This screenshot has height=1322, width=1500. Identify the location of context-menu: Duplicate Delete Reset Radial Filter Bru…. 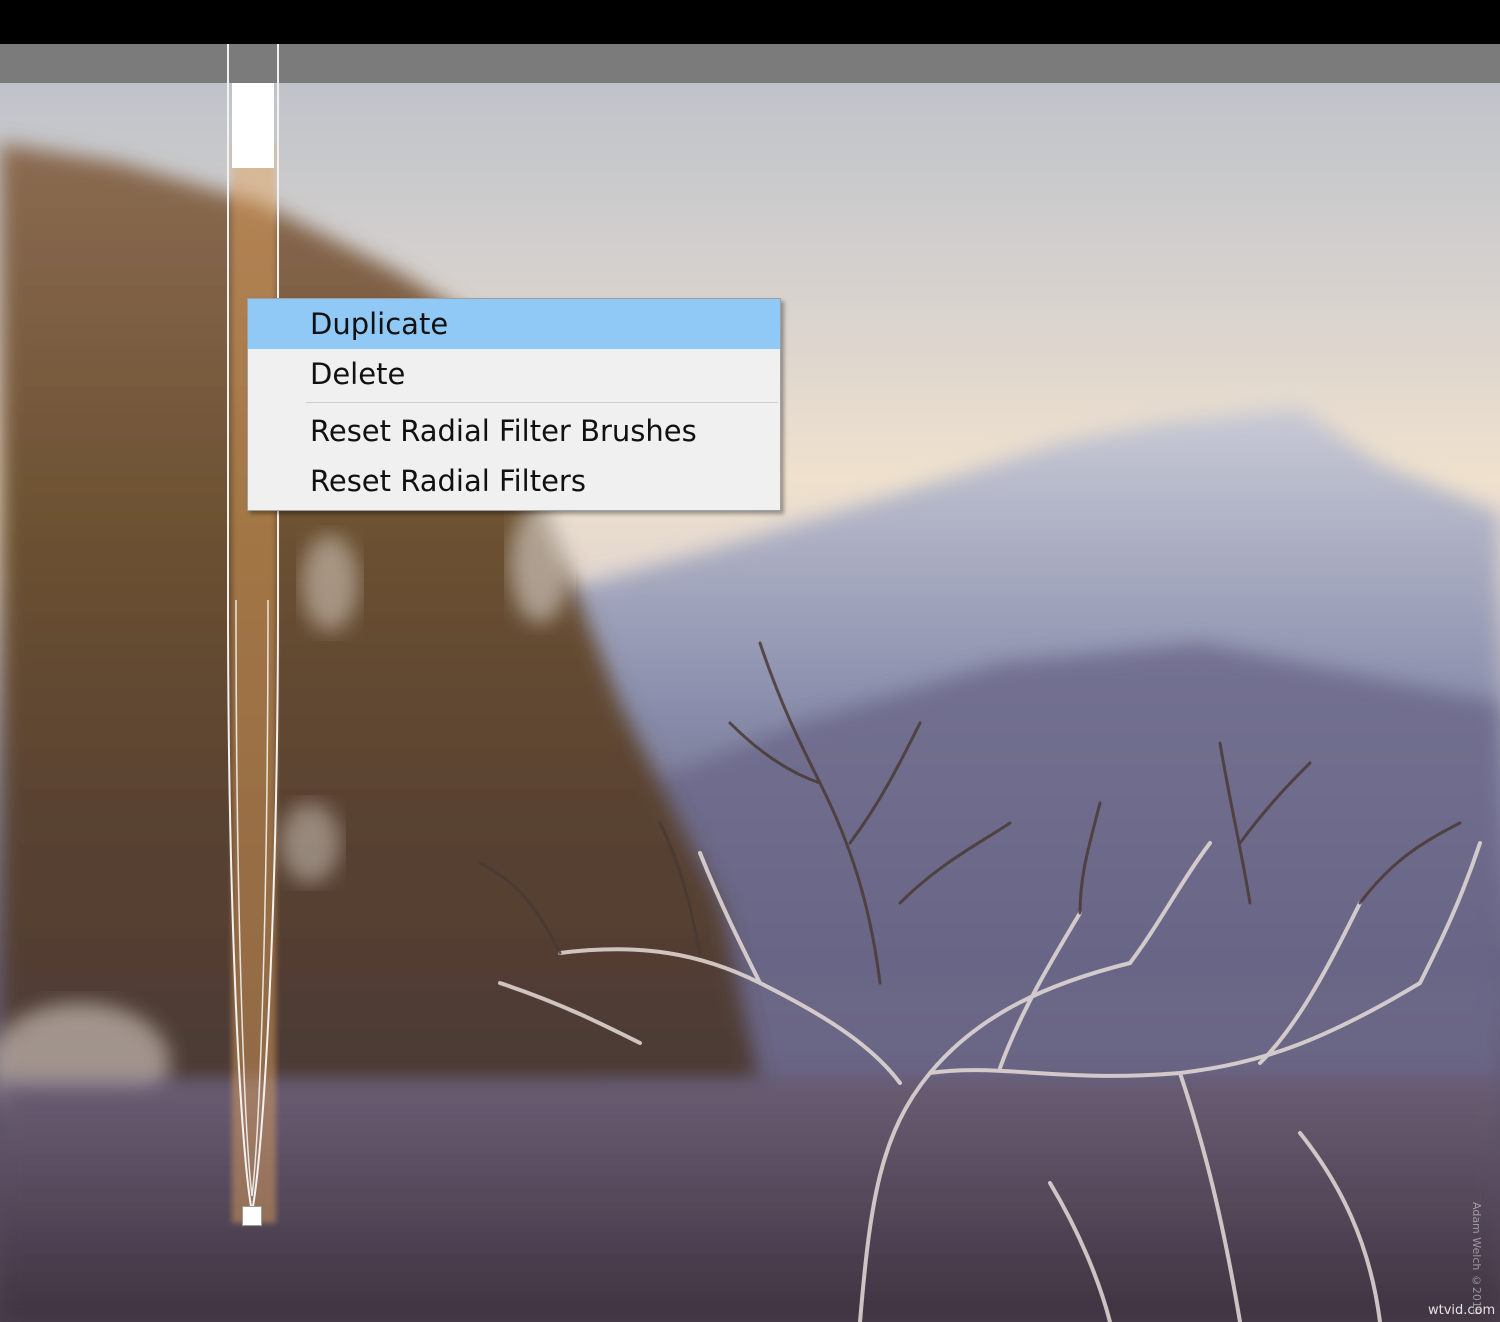
(514, 404).